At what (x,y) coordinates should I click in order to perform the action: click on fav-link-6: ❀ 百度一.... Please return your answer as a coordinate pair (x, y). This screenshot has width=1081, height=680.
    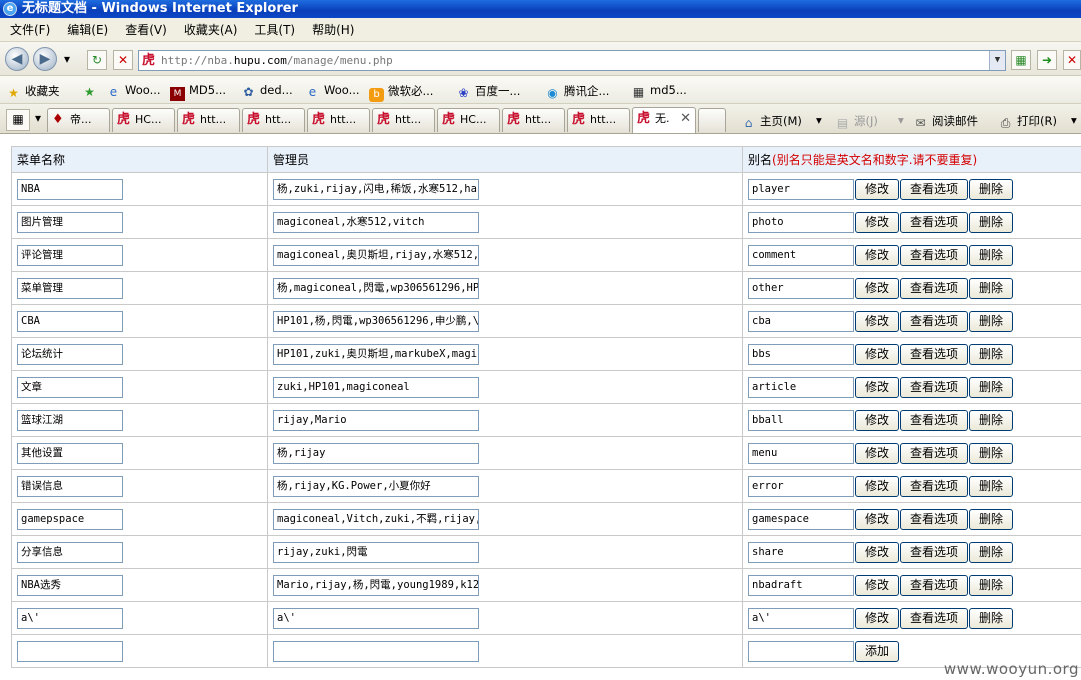
    Looking at the image, I should click on (488, 91).